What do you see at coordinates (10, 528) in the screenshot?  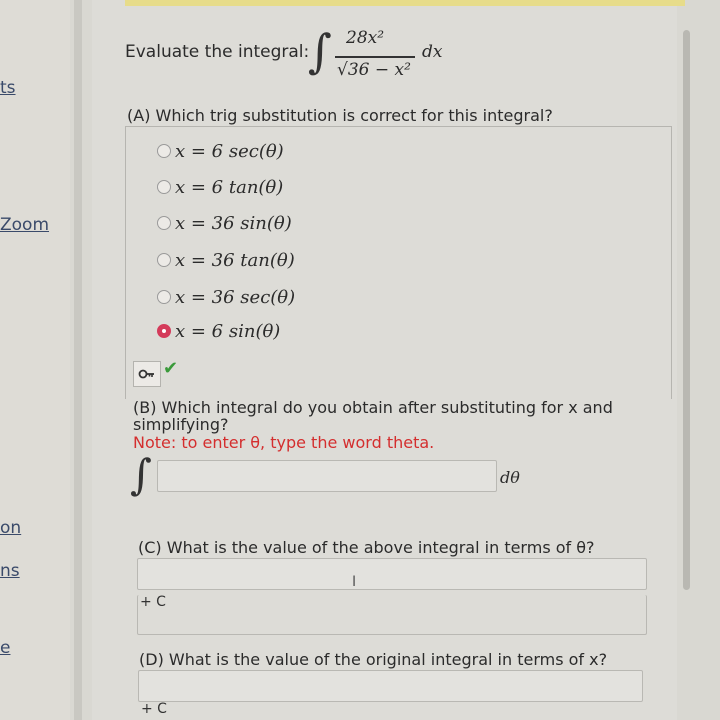 I see `sidebar-link-3: on` at bounding box center [10, 528].